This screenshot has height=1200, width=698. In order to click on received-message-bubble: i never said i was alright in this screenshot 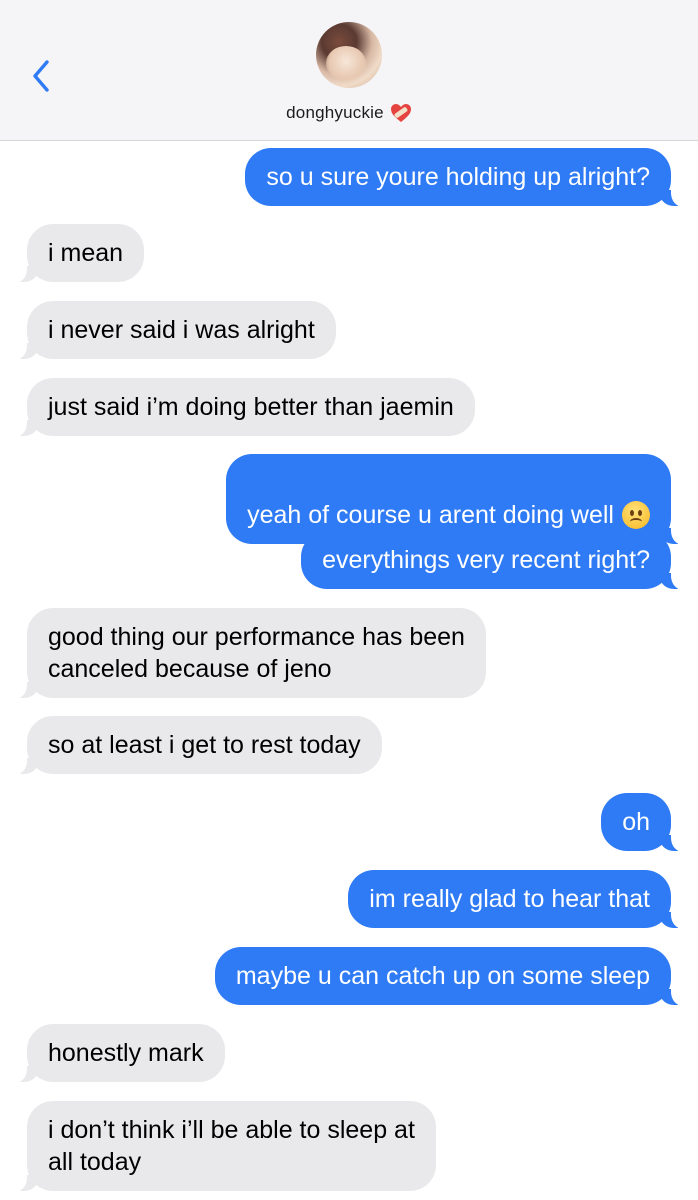, I will do `click(174, 330)`.